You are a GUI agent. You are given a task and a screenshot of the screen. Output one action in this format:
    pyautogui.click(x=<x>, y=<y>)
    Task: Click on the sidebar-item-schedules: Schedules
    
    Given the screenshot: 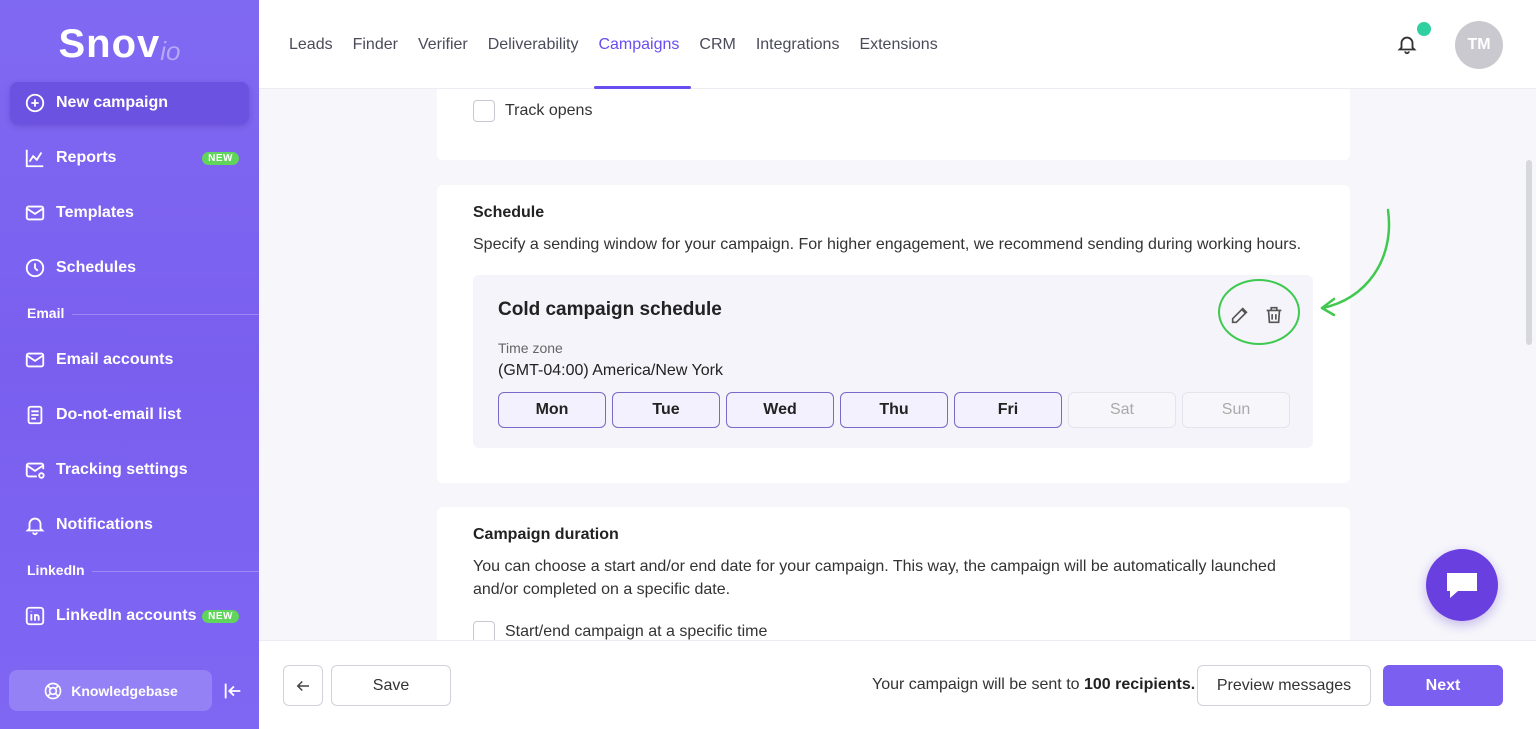 What is the action you would take?
    pyautogui.click(x=129, y=268)
    